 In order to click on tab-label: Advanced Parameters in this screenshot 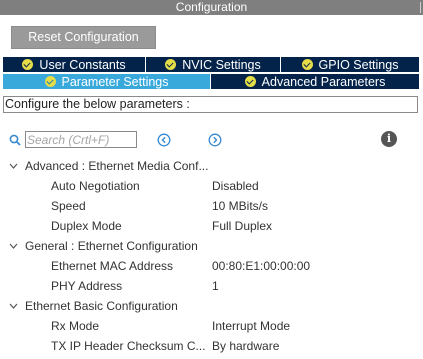, I will do `click(323, 81)`.